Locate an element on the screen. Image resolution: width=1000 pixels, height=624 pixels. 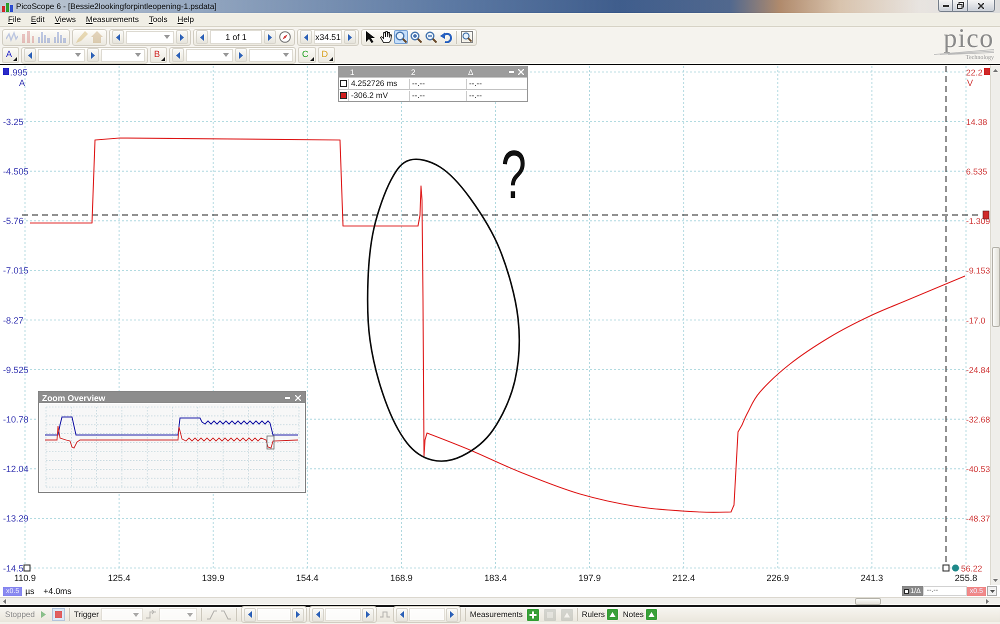
rising-edge-button is located at coordinates (212, 614).